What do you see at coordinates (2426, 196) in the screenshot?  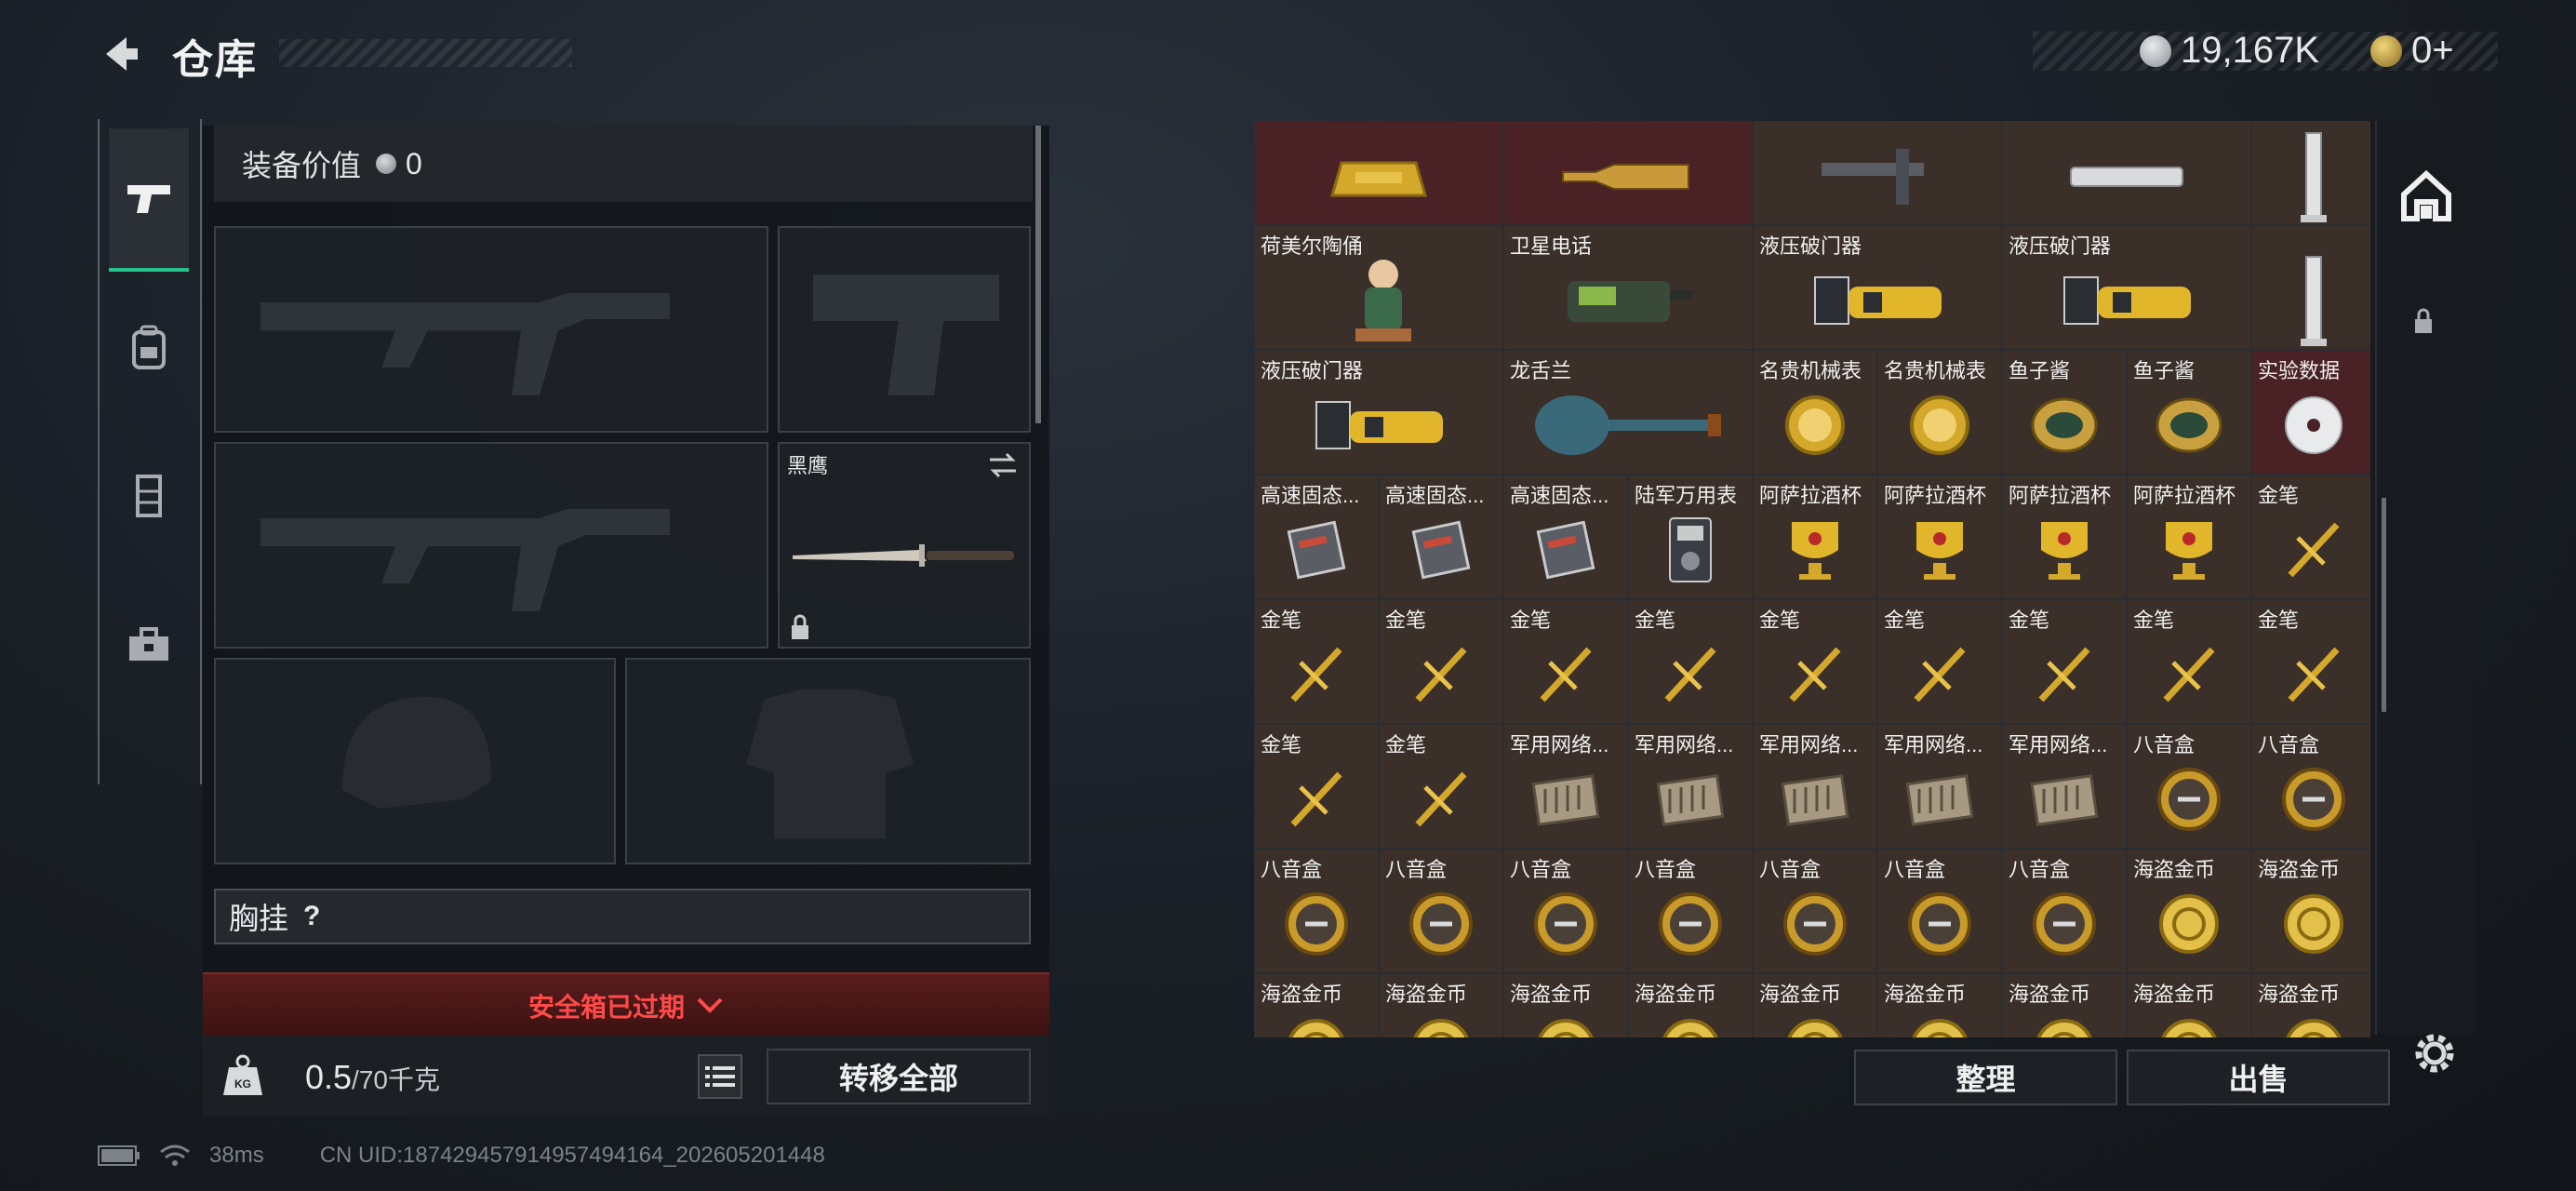 I see `storage-tab-main` at bounding box center [2426, 196].